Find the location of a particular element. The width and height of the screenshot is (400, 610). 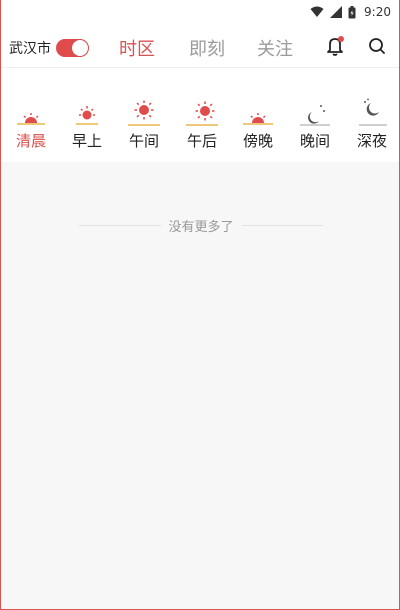

no-more-indicator: 没有更多了 is located at coordinates (201, 225).